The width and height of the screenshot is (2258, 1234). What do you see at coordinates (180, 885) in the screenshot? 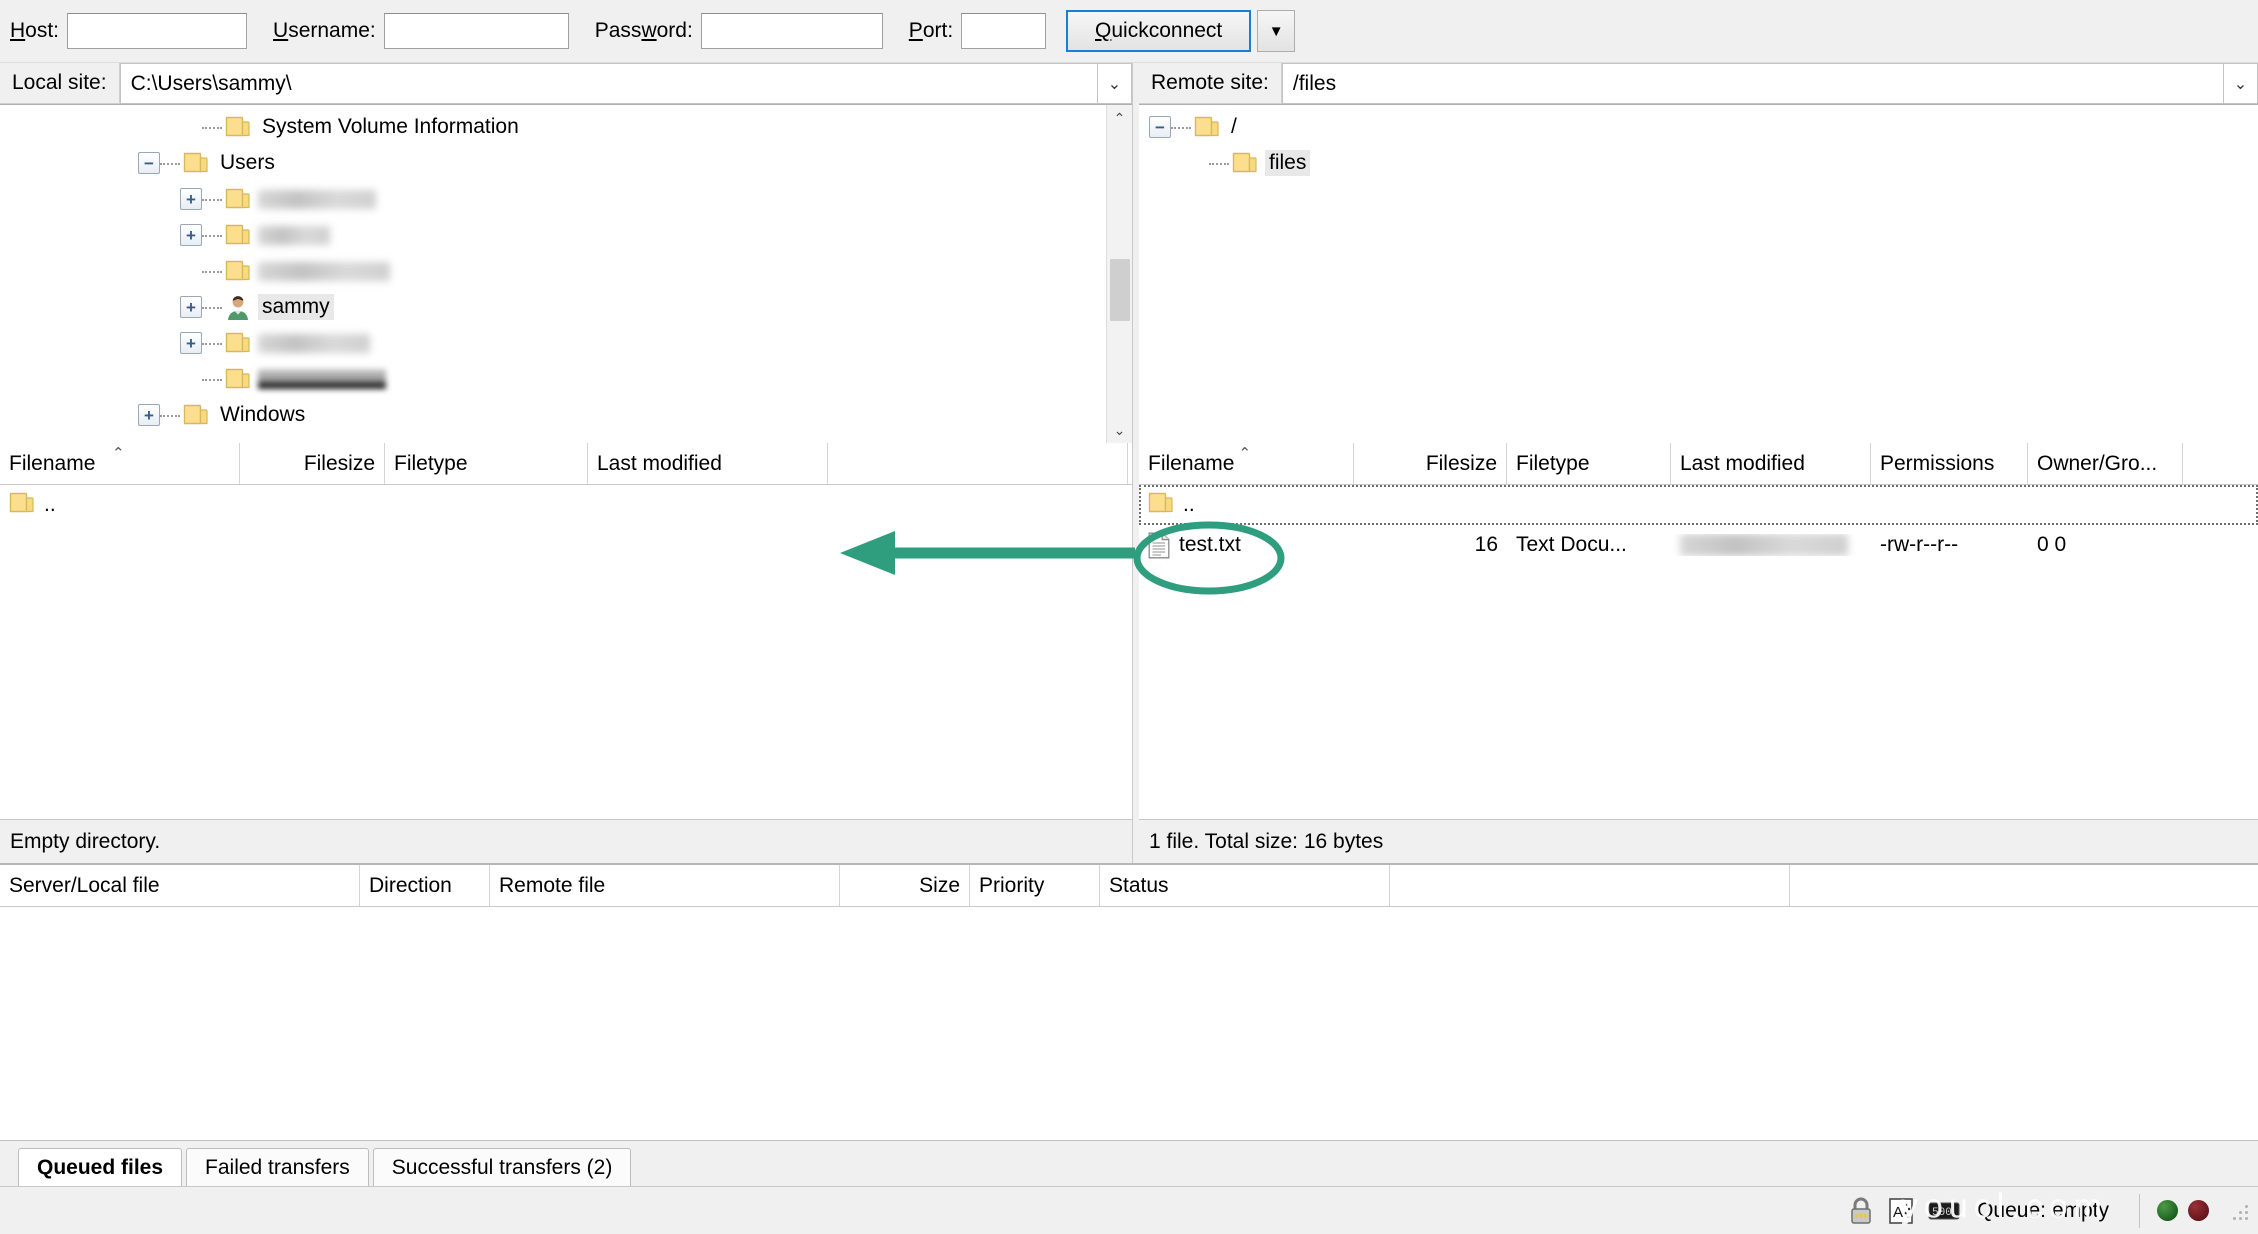
I see `queue-column-server-local-file: Server/Local file` at bounding box center [180, 885].